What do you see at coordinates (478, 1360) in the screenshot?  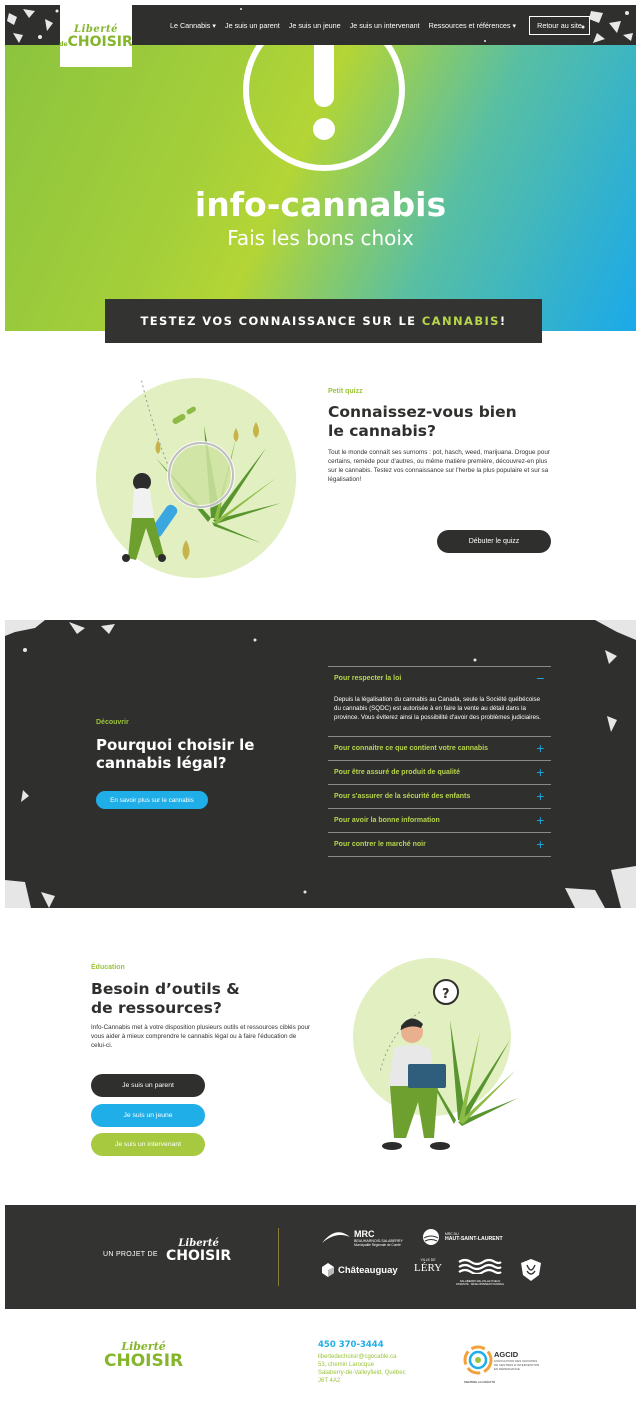 I see `agcid-ring-icon` at bounding box center [478, 1360].